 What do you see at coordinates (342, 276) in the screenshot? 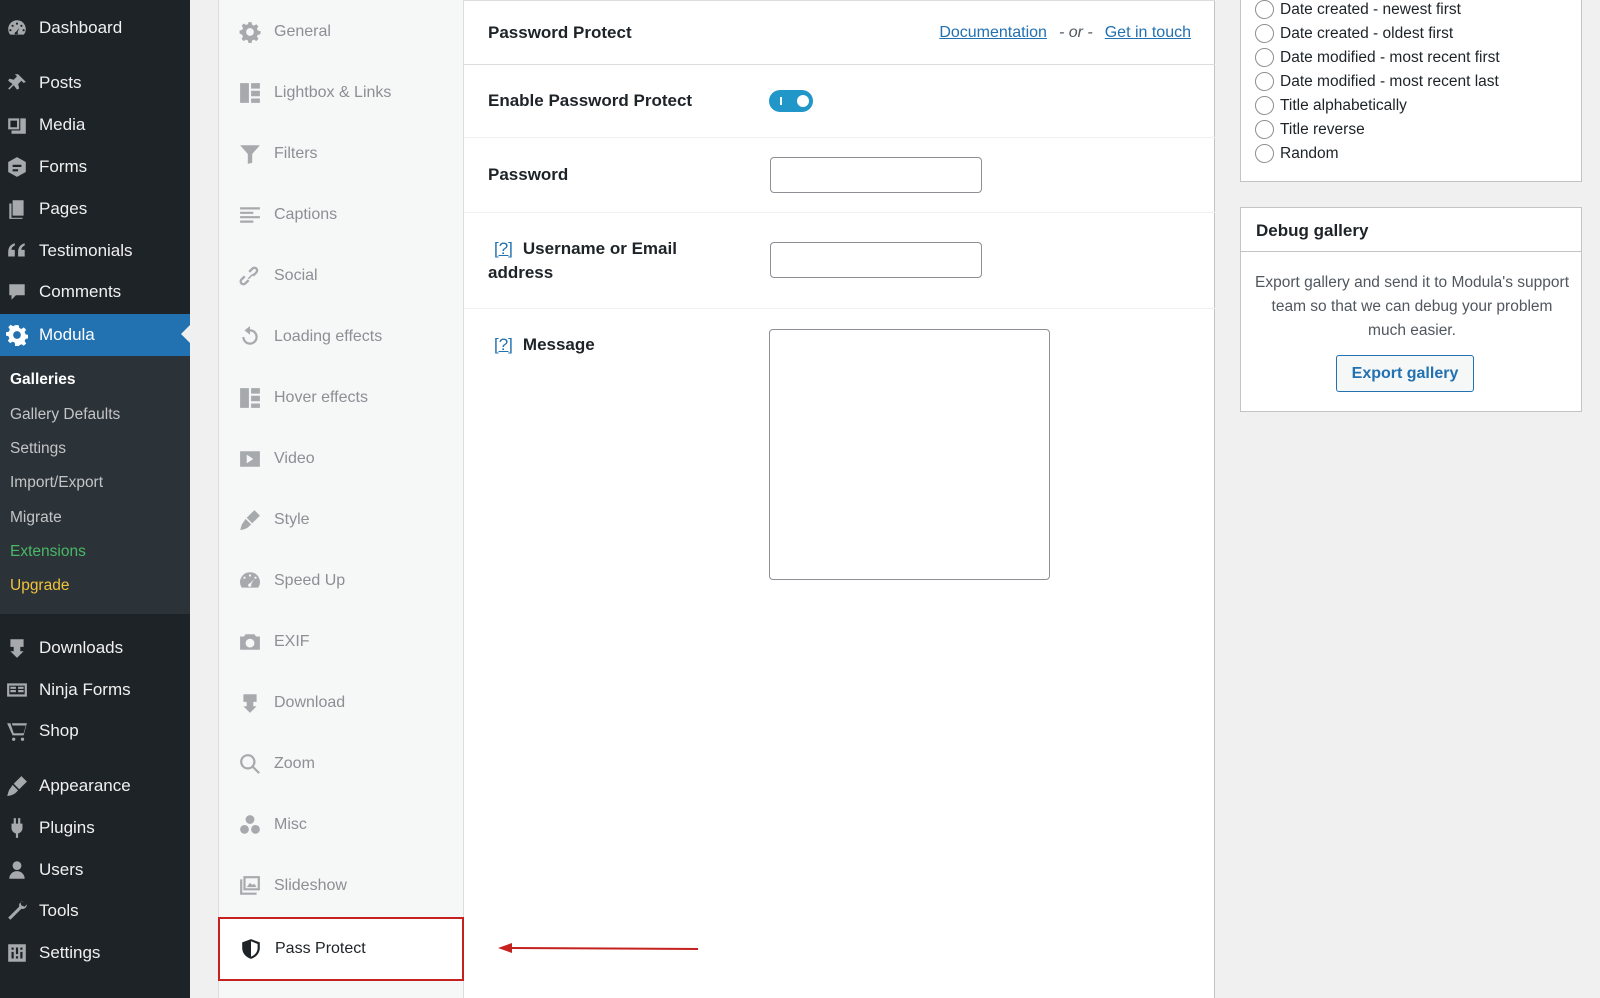
I see `tab-social: Social` at bounding box center [342, 276].